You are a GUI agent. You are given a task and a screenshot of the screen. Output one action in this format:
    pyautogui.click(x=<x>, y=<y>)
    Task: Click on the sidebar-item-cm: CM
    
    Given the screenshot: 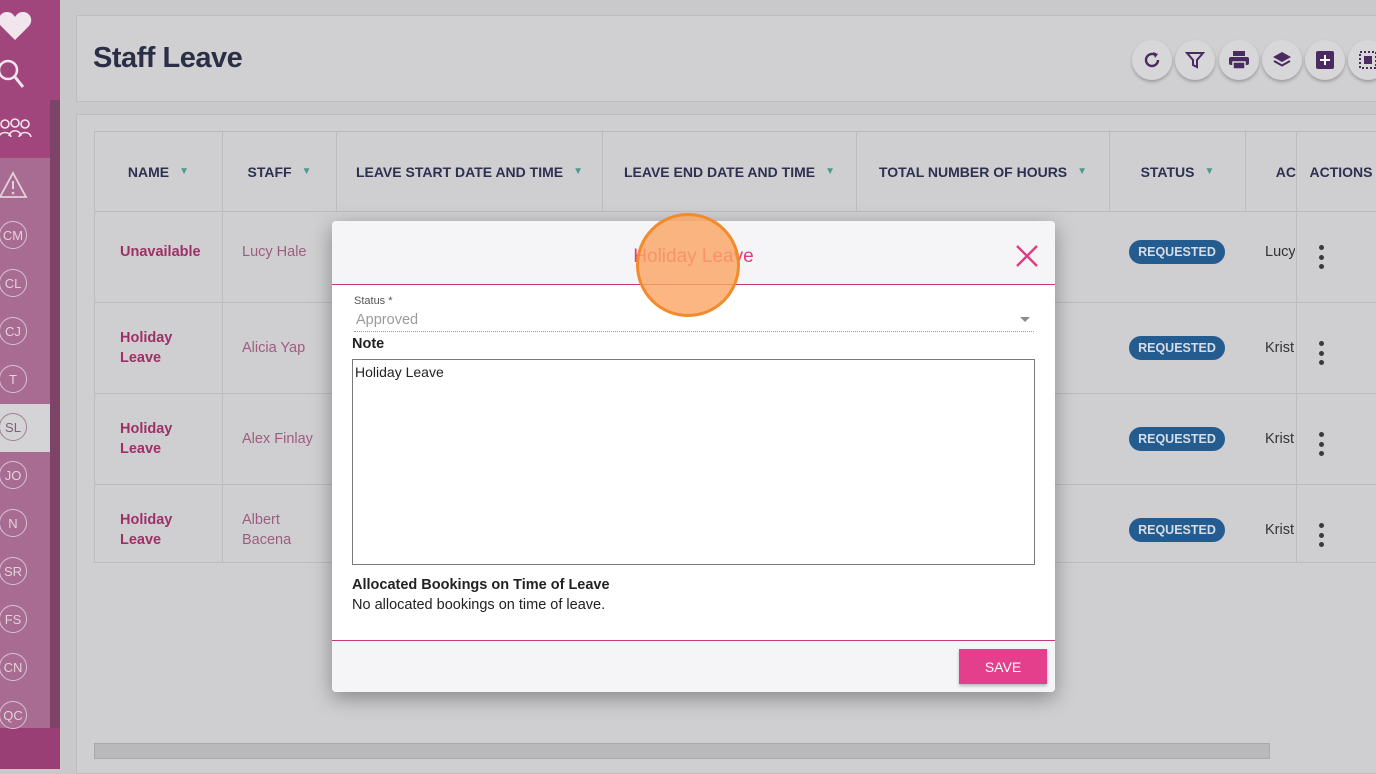 What is the action you would take?
    pyautogui.click(x=13, y=235)
    